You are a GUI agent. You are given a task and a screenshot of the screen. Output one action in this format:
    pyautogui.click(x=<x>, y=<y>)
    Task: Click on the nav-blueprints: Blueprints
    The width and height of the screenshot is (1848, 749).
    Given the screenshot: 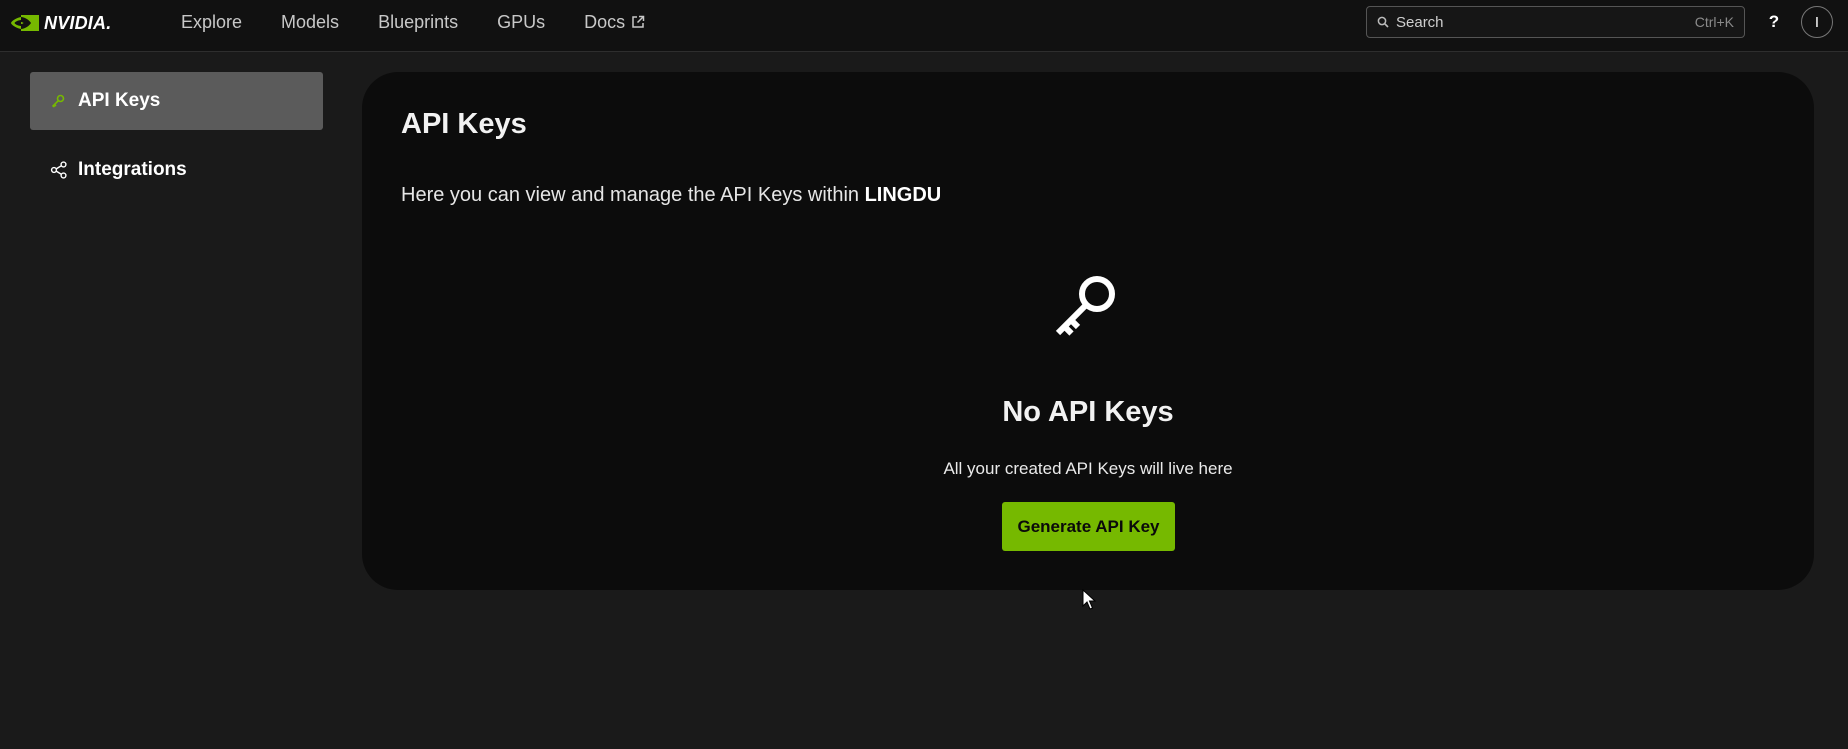 What is the action you would take?
    pyautogui.click(x=418, y=22)
    